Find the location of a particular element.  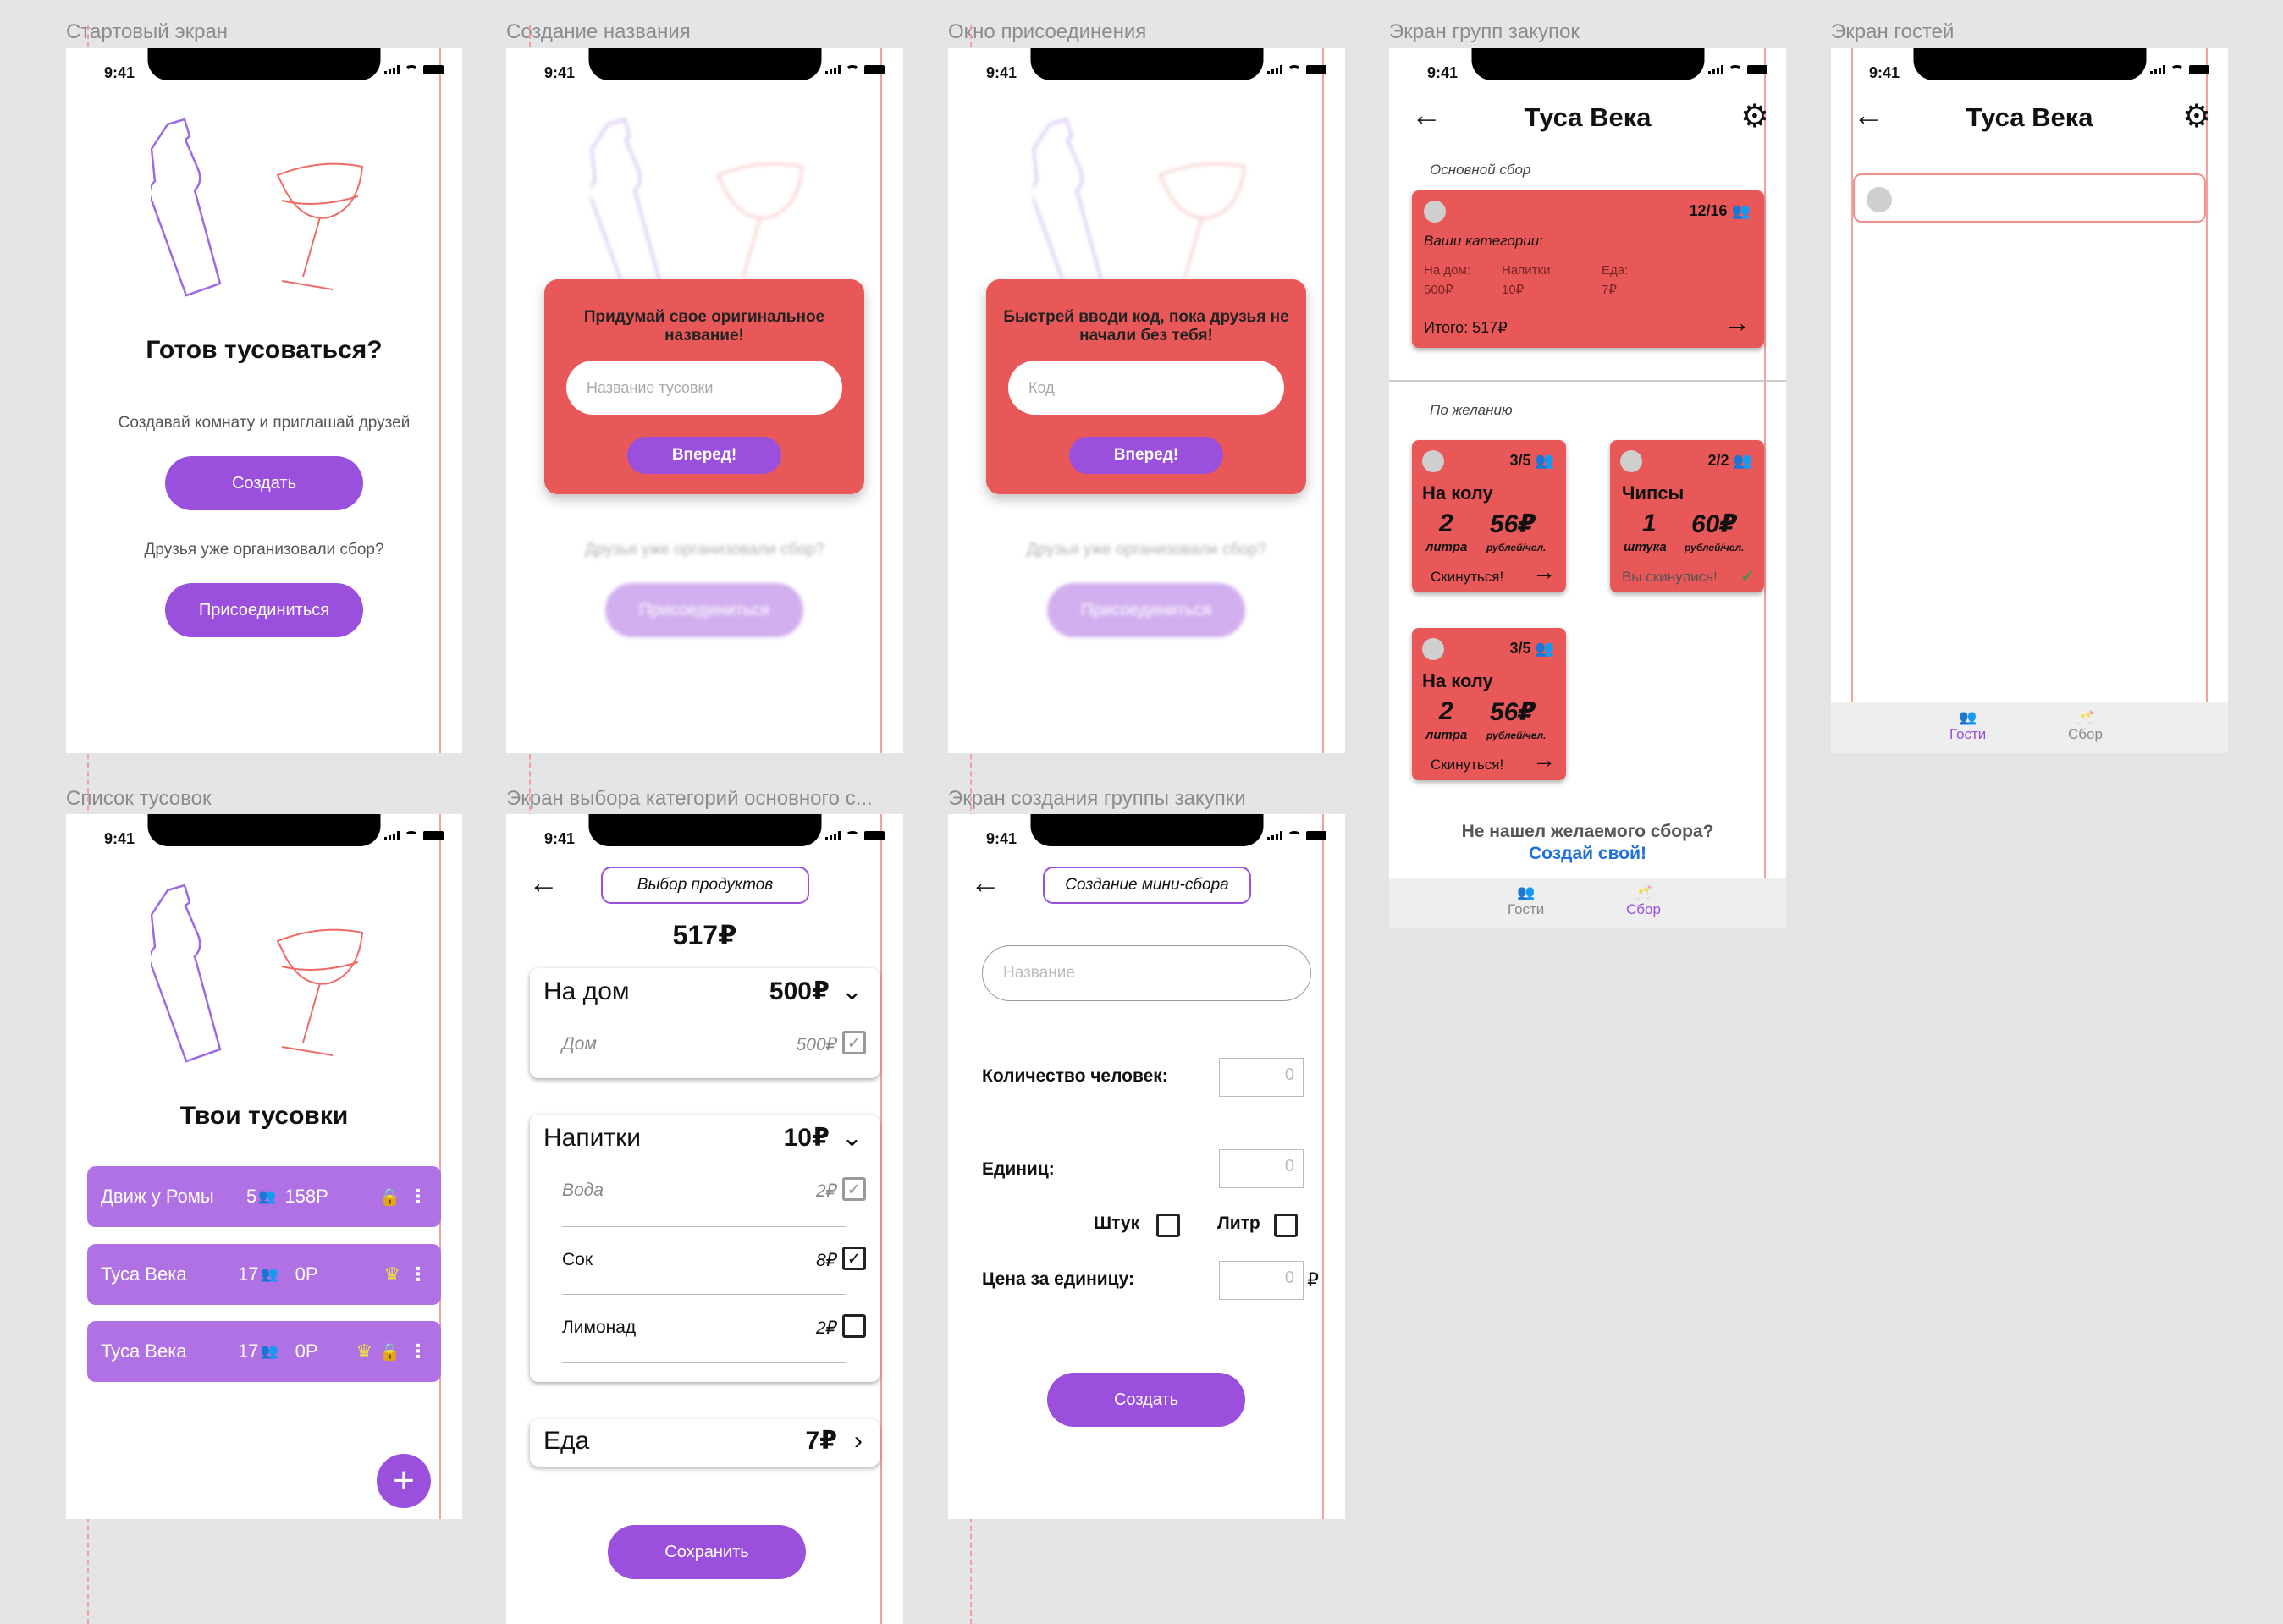

code-input: Код is located at coordinates (1146, 388).